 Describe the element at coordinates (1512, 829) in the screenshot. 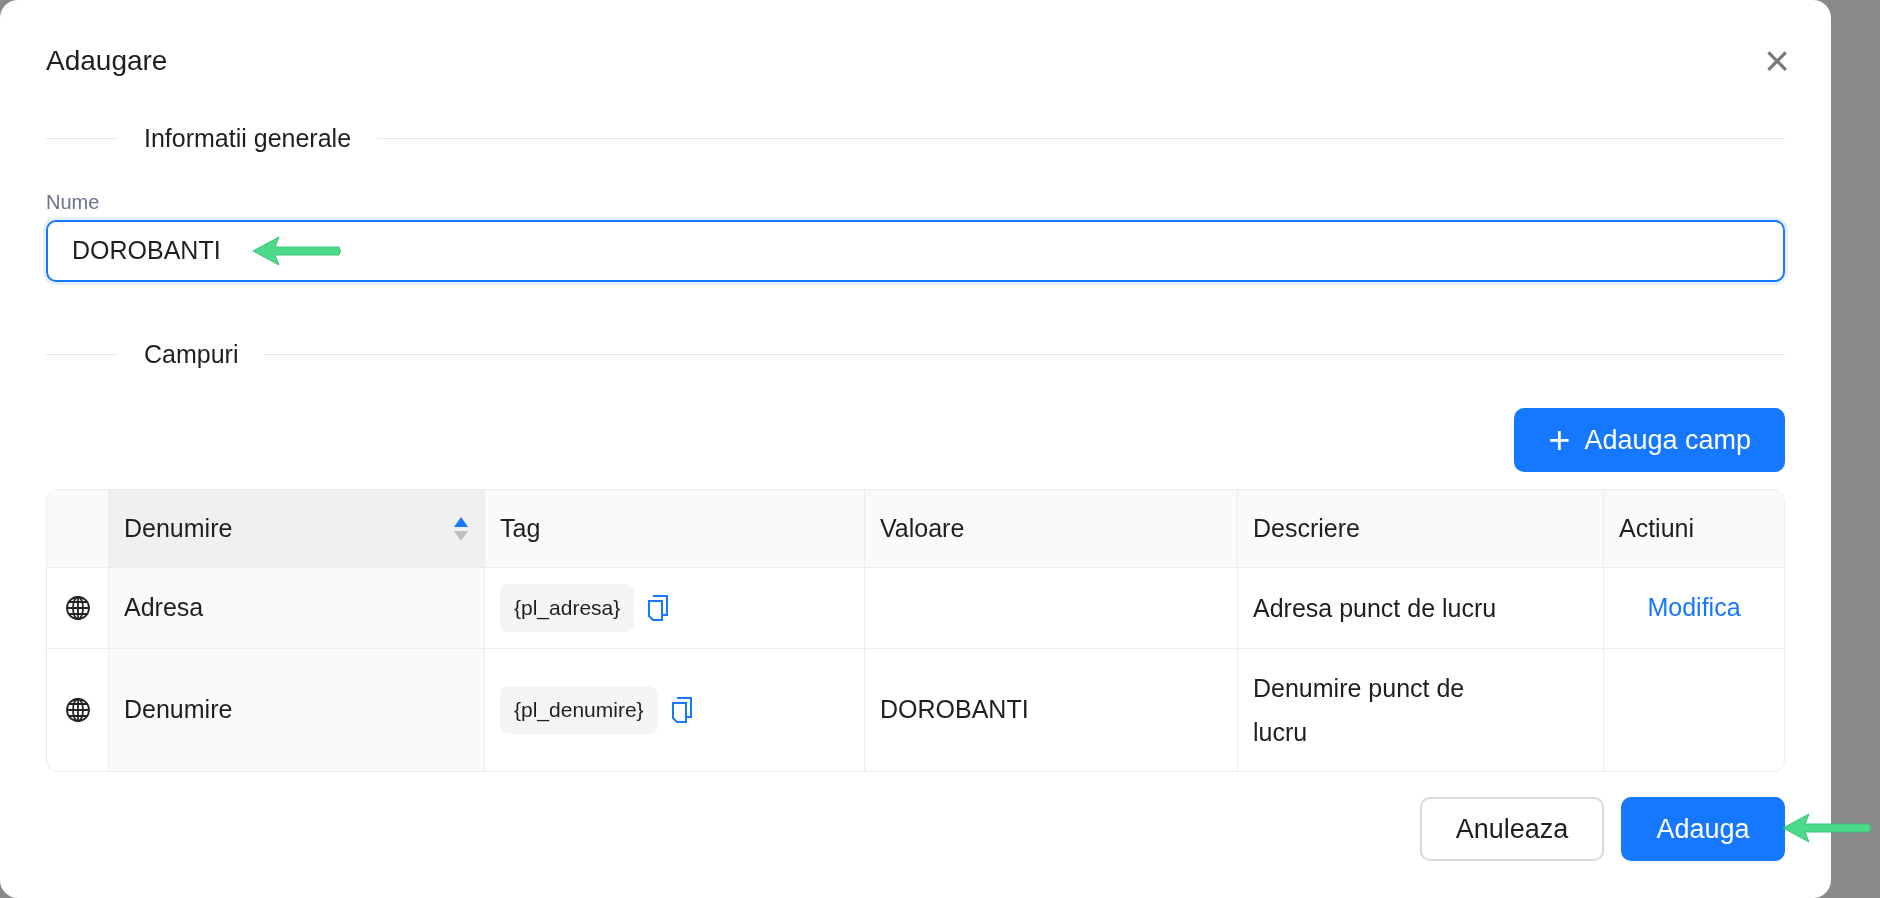

I see `cancel-button: Anuleaza` at that location.